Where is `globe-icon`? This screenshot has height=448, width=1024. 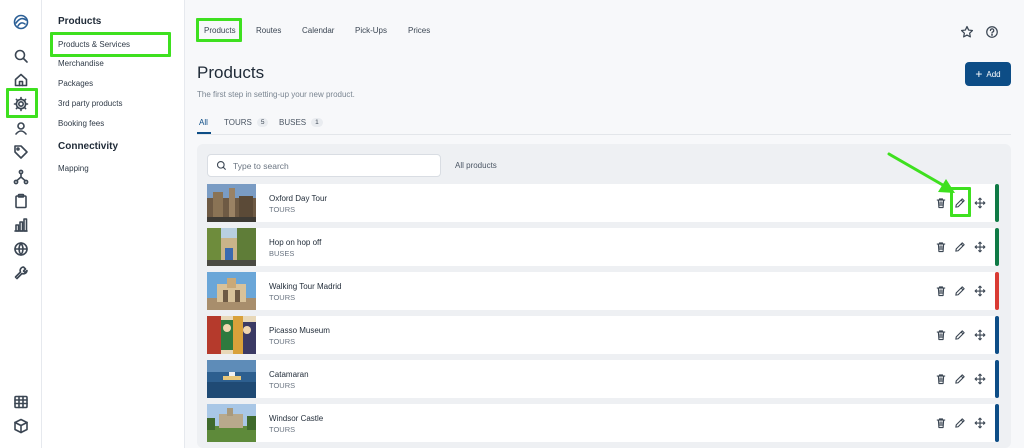
globe-icon is located at coordinates (21, 249).